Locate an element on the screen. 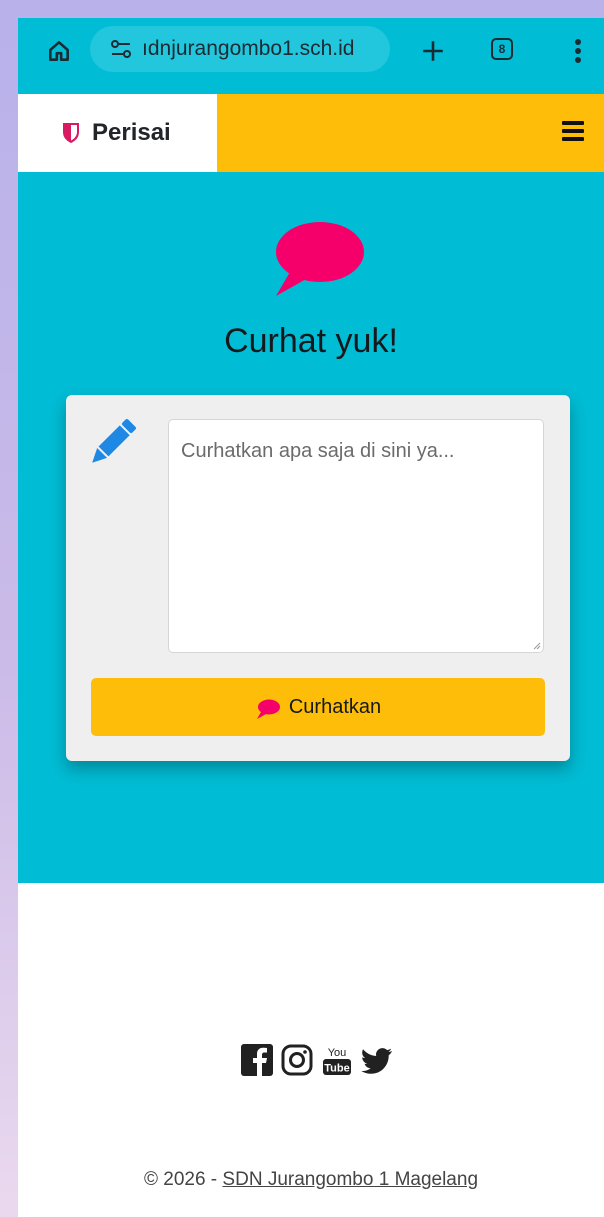 The height and width of the screenshot is (1217, 604). copyright-text: © 2026 - SDN Jurangombo 1 Magelang is located at coordinates (311, 1180).